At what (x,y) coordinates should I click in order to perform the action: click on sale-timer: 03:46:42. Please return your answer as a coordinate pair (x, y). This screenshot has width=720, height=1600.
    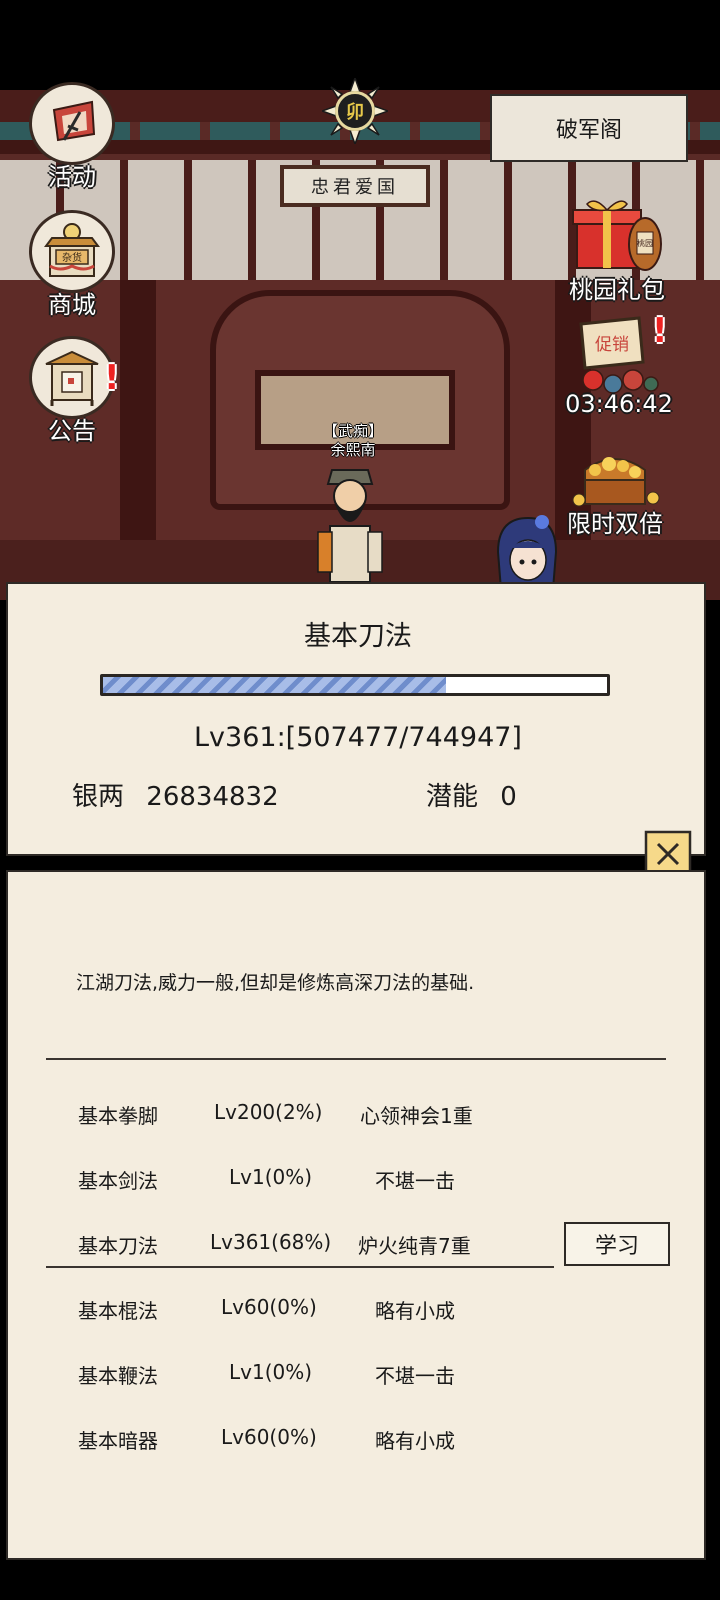
    Looking at the image, I should click on (619, 404).